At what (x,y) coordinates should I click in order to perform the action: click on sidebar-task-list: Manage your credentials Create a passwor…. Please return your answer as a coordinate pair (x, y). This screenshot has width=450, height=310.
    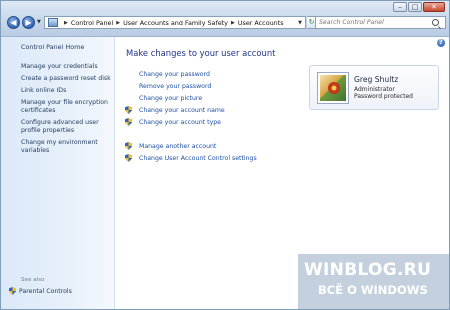
    Looking at the image, I should click on (67, 111).